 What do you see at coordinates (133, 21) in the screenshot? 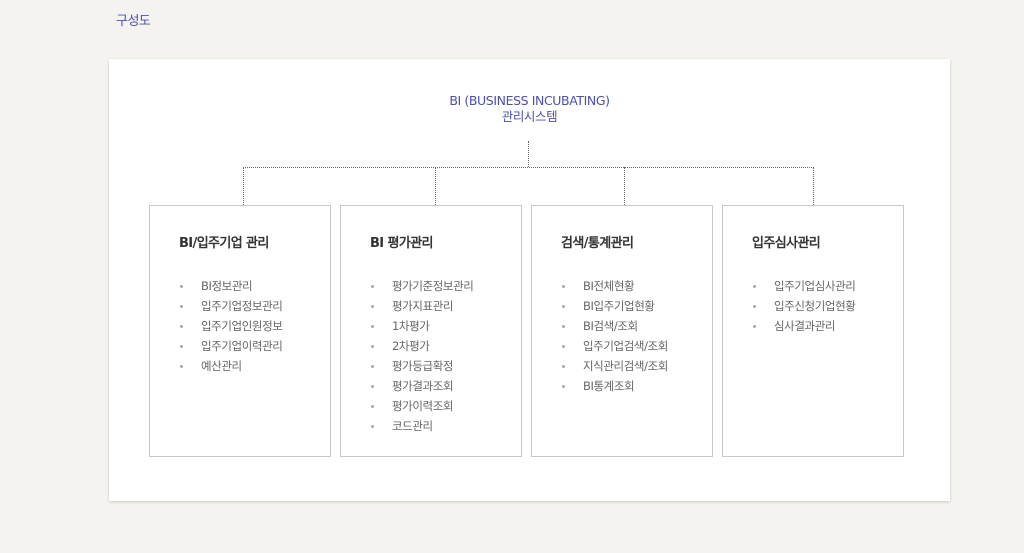
I see `page-title: 구성도` at bounding box center [133, 21].